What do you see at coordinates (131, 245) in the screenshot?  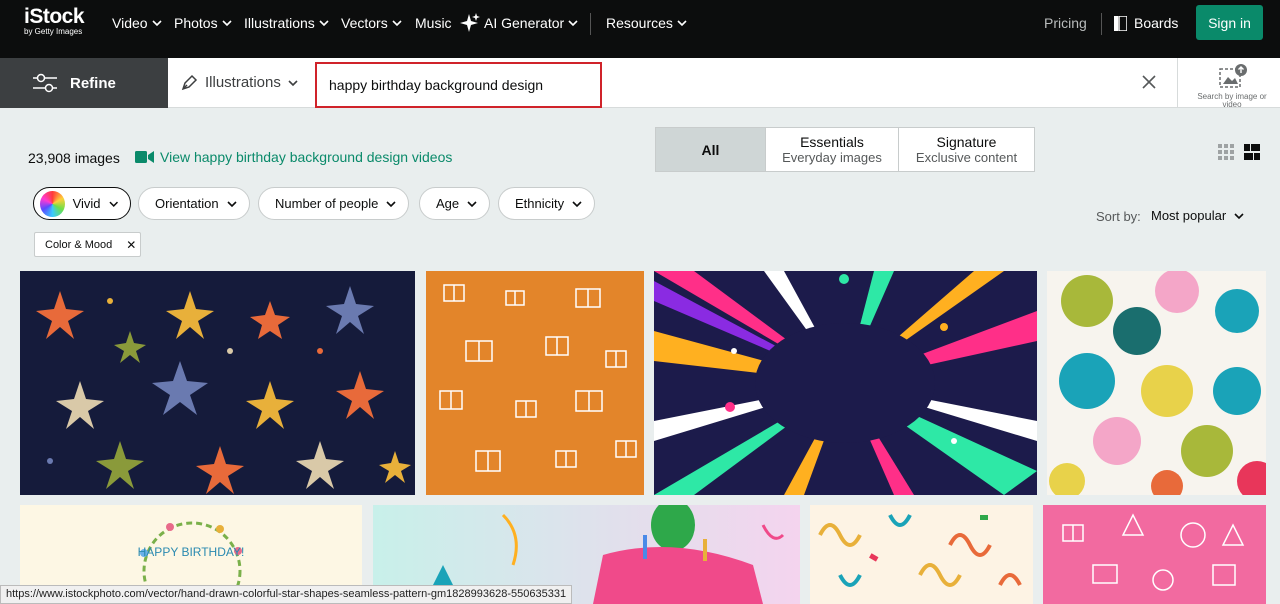 I see `close-icon: ✕` at bounding box center [131, 245].